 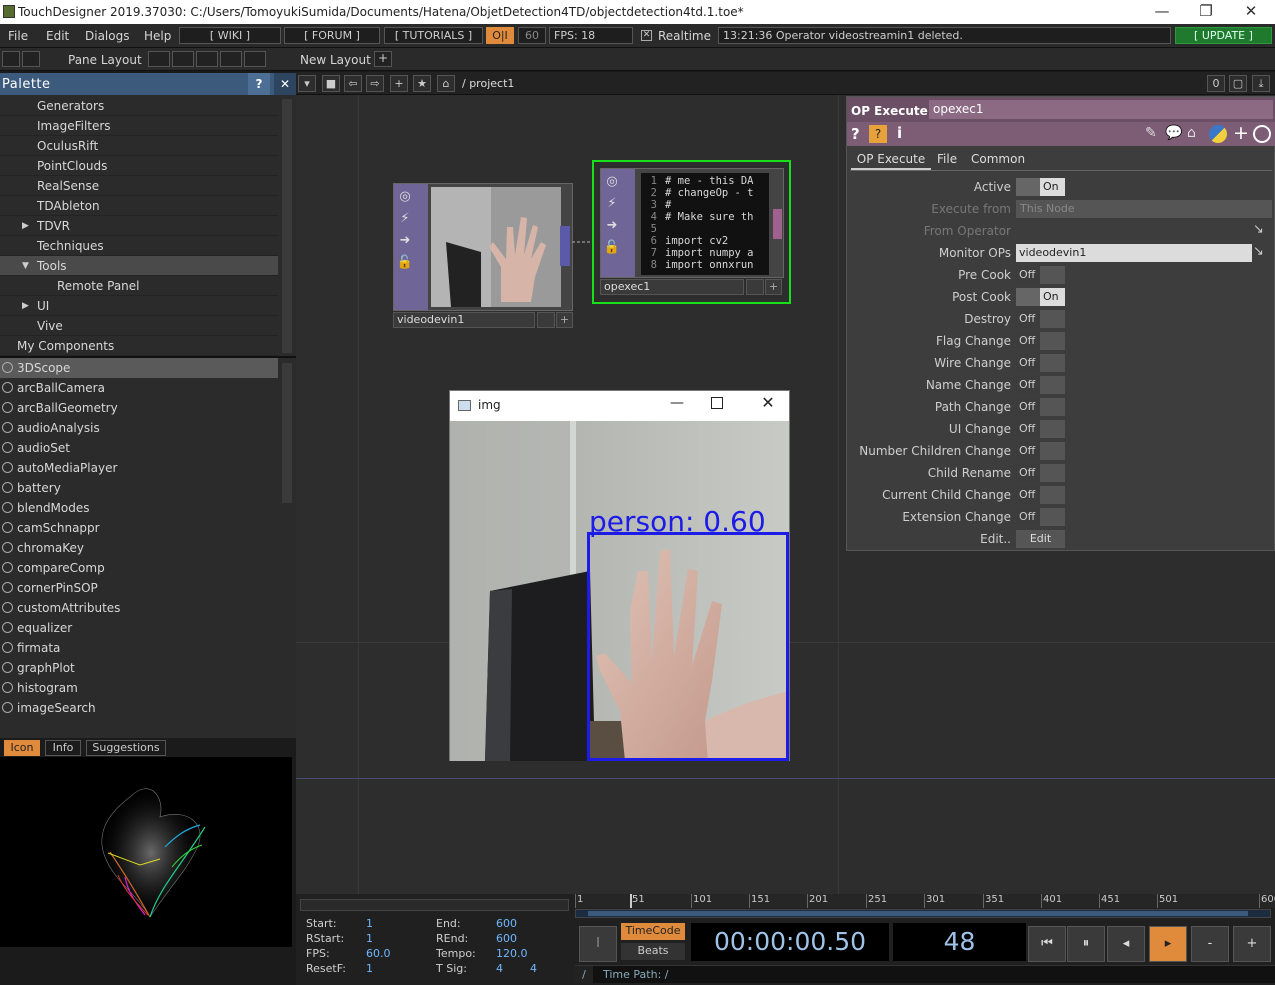 I want to click on update-button: [ UPDATE ], so click(x=1223, y=35).